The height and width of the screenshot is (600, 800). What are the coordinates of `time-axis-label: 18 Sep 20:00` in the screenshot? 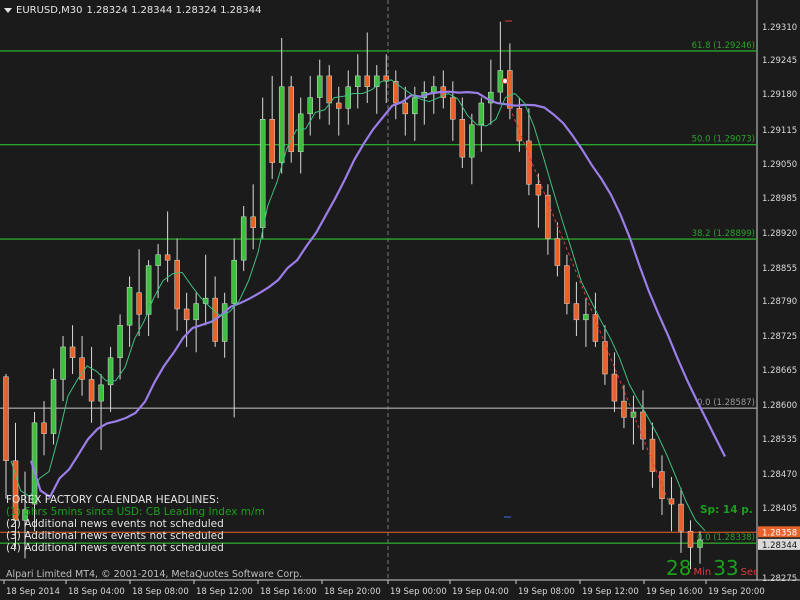 It's located at (352, 592).